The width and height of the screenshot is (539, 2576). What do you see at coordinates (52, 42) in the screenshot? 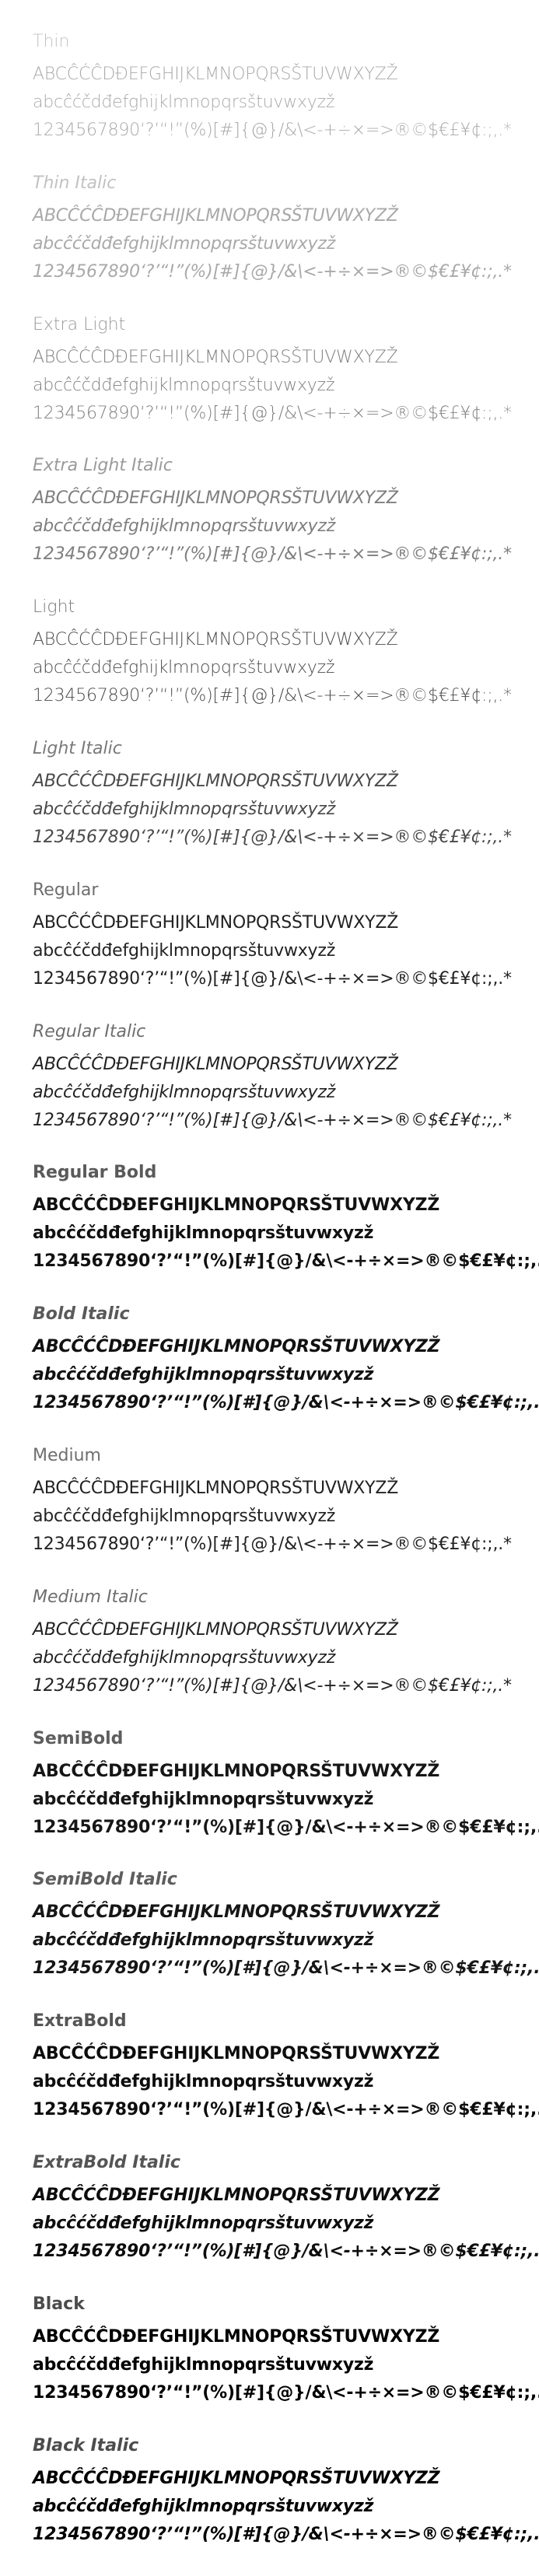
I see `weight-name: Thin` at bounding box center [52, 42].